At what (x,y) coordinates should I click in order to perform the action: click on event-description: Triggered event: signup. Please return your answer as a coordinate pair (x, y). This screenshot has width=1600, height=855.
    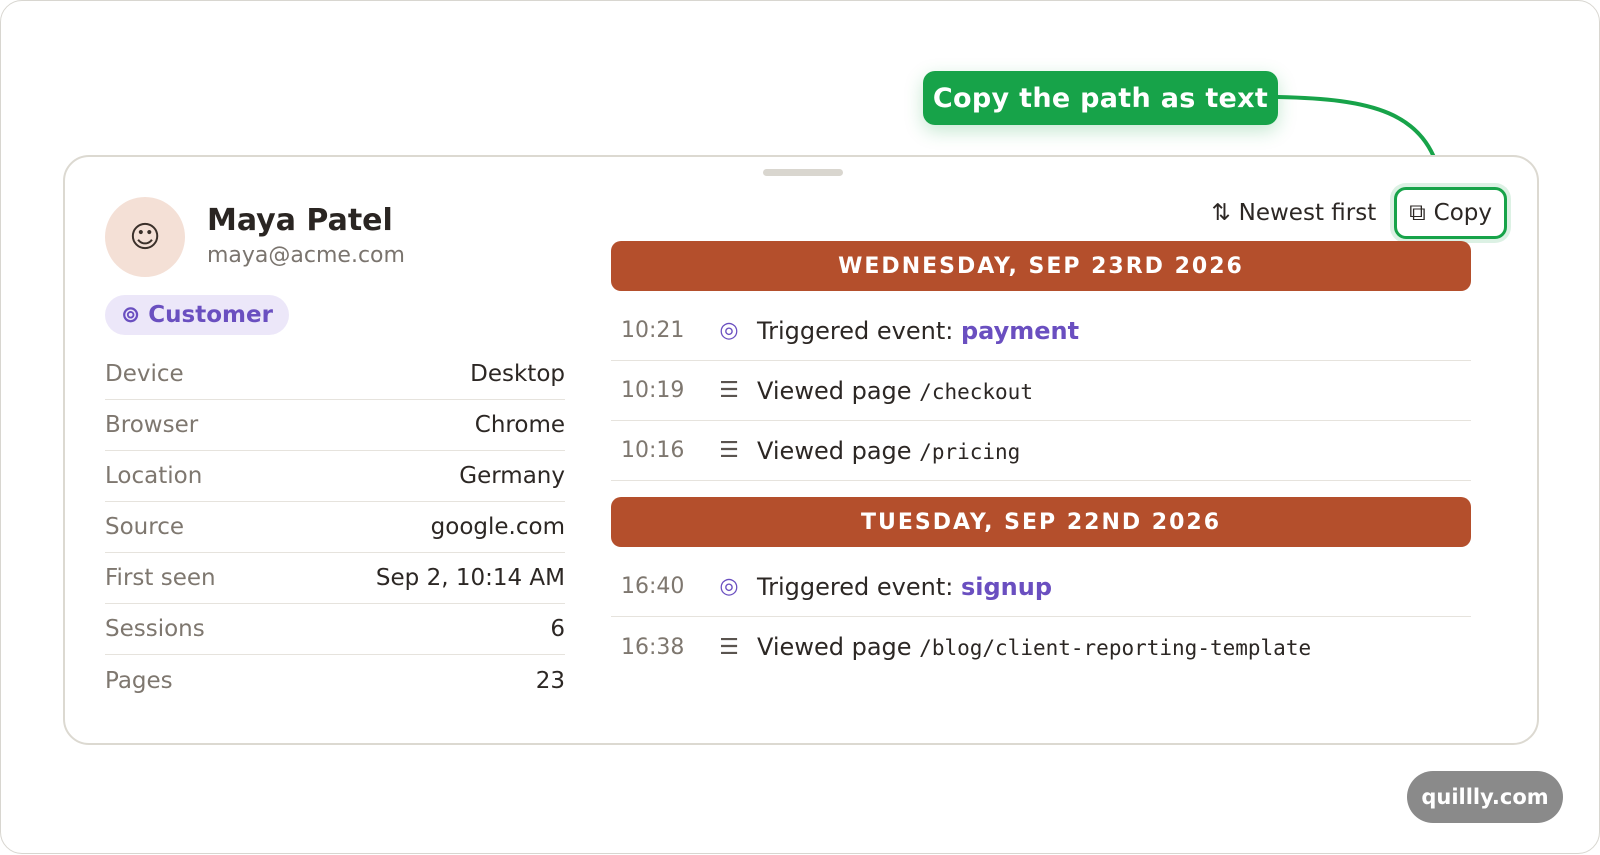
    Looking at the image, I should click on (901, 587).